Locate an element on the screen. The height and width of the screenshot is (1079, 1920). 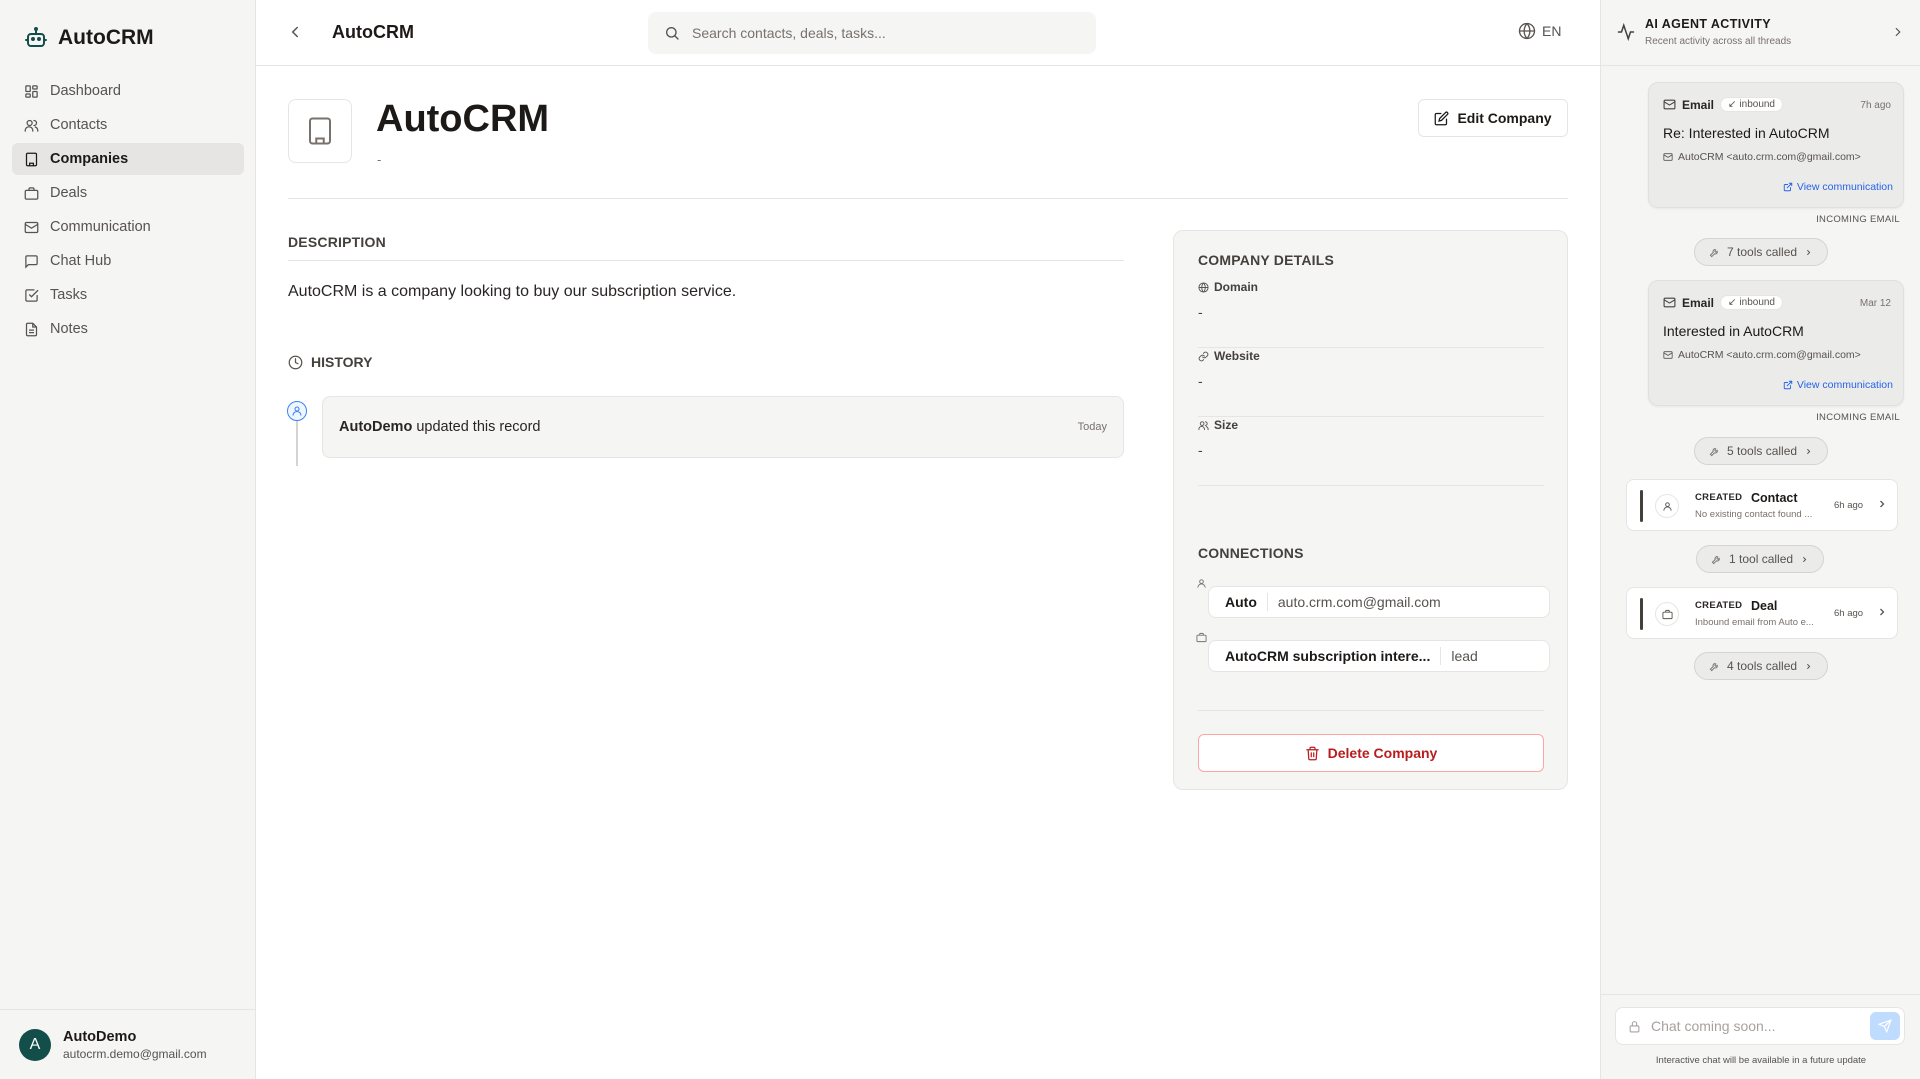
app-logo: AutoCRM is located at coordinates (89, 38).